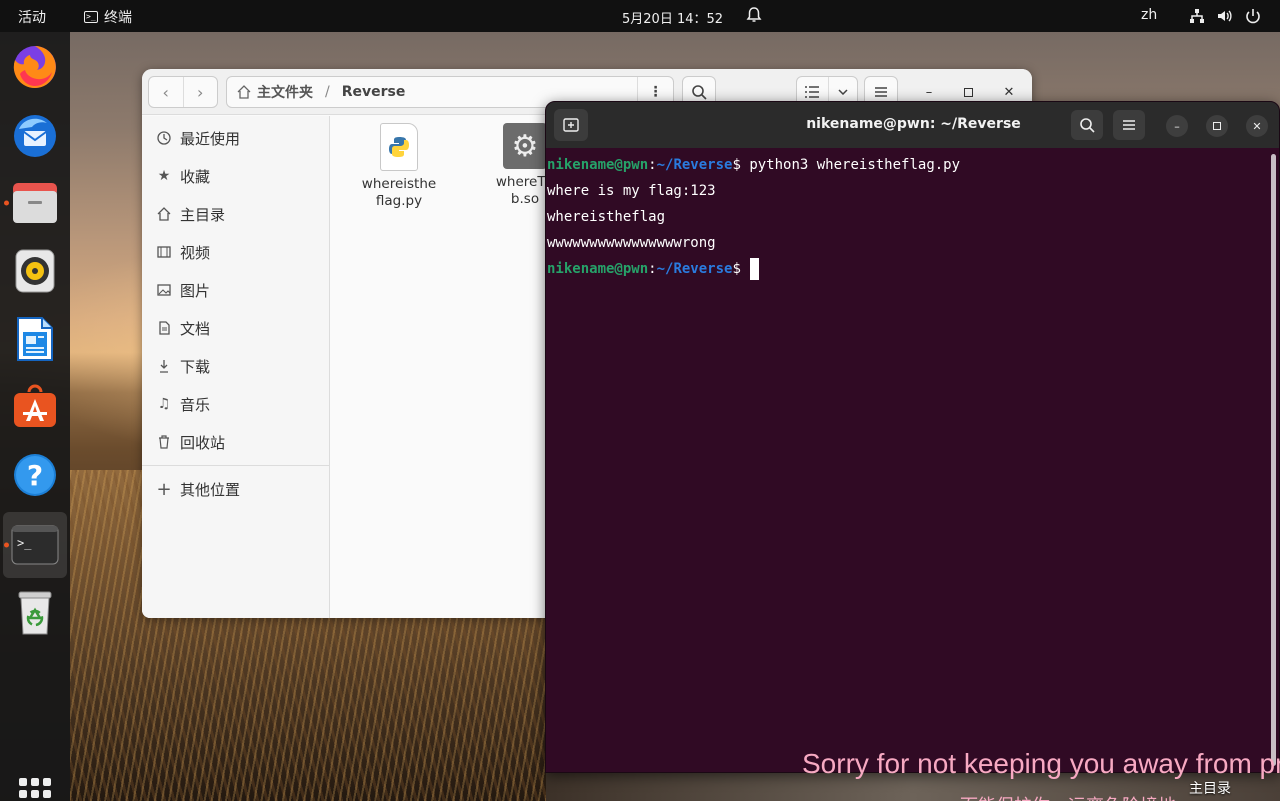 Image resolution: width=1280 pixels, height=801 pixels. Describe the element at coordinates (164, 290) in the screenshot. I see `image-icon` at that location.